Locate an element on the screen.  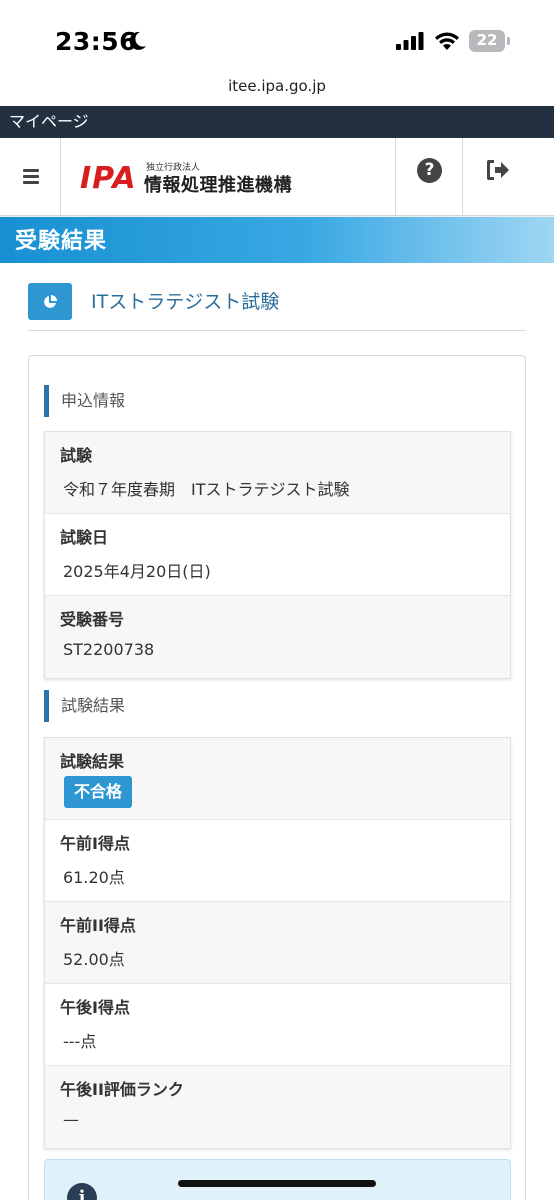
row-value: ST2200738 is located at coordinates (109, 649).